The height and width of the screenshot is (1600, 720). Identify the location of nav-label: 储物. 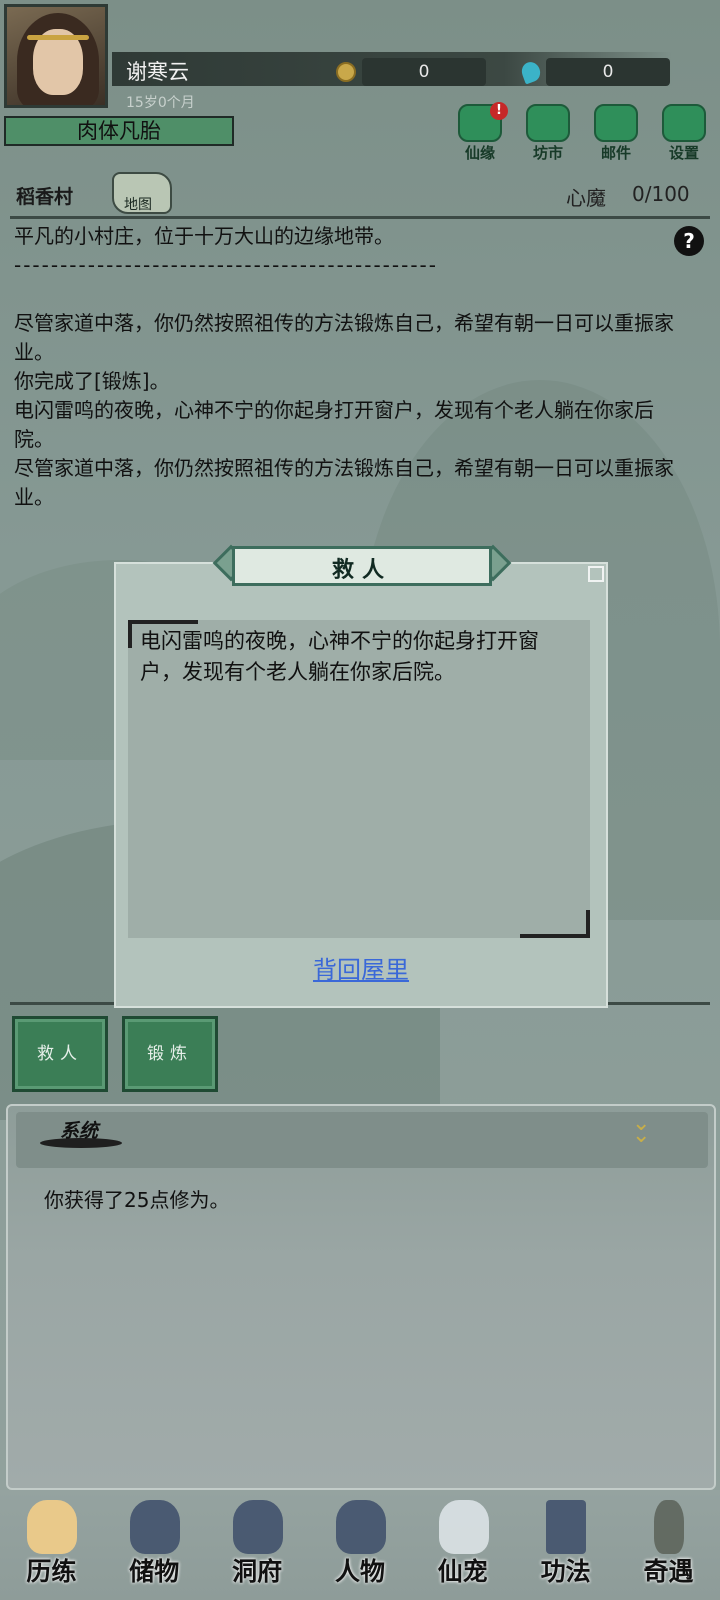
(154, 1571).